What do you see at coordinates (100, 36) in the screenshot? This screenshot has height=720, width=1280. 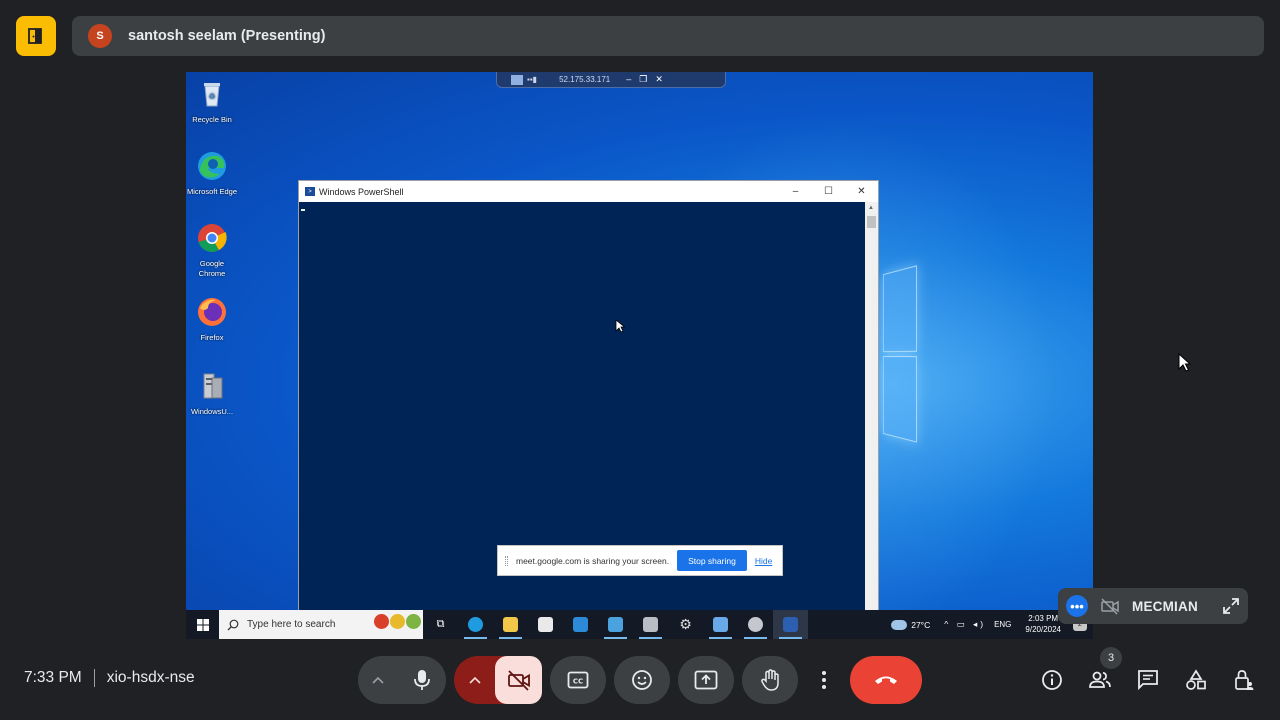 I see `presenter-avatar: S` at bounding box center [100, 36].